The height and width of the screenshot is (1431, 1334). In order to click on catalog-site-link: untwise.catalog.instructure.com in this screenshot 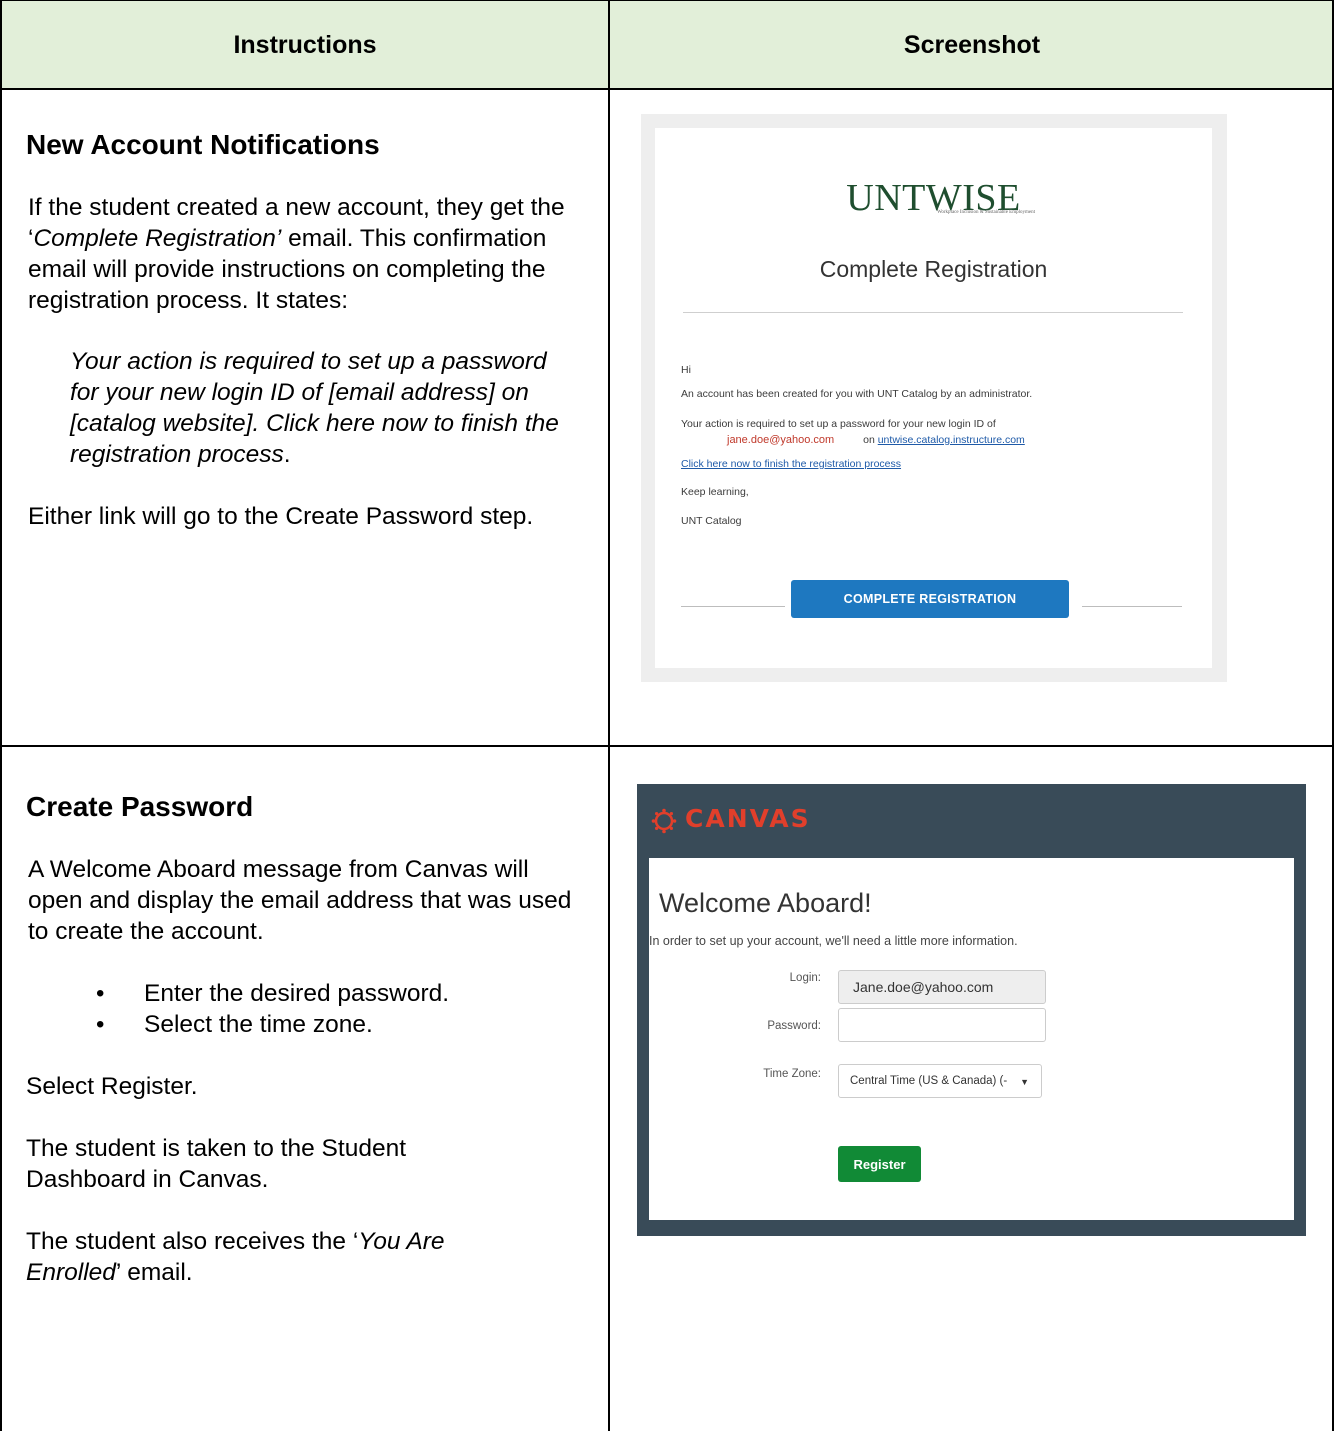, I will do `click(951, 440)`.